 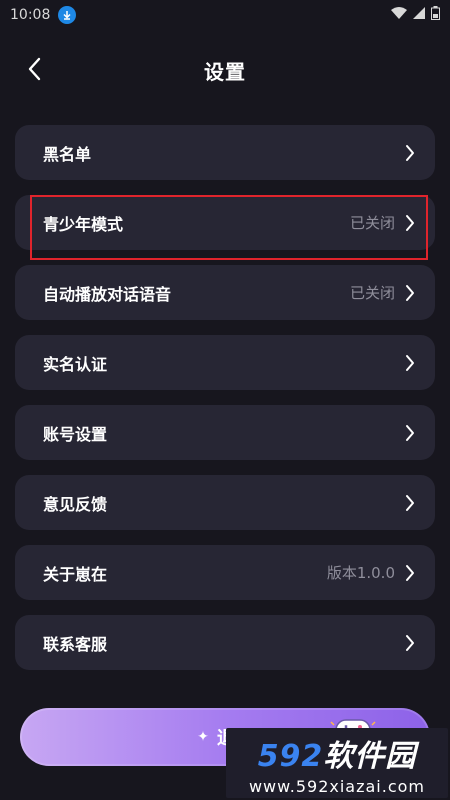 I want to click on page-title: 设置, so click(x=225, y=71).